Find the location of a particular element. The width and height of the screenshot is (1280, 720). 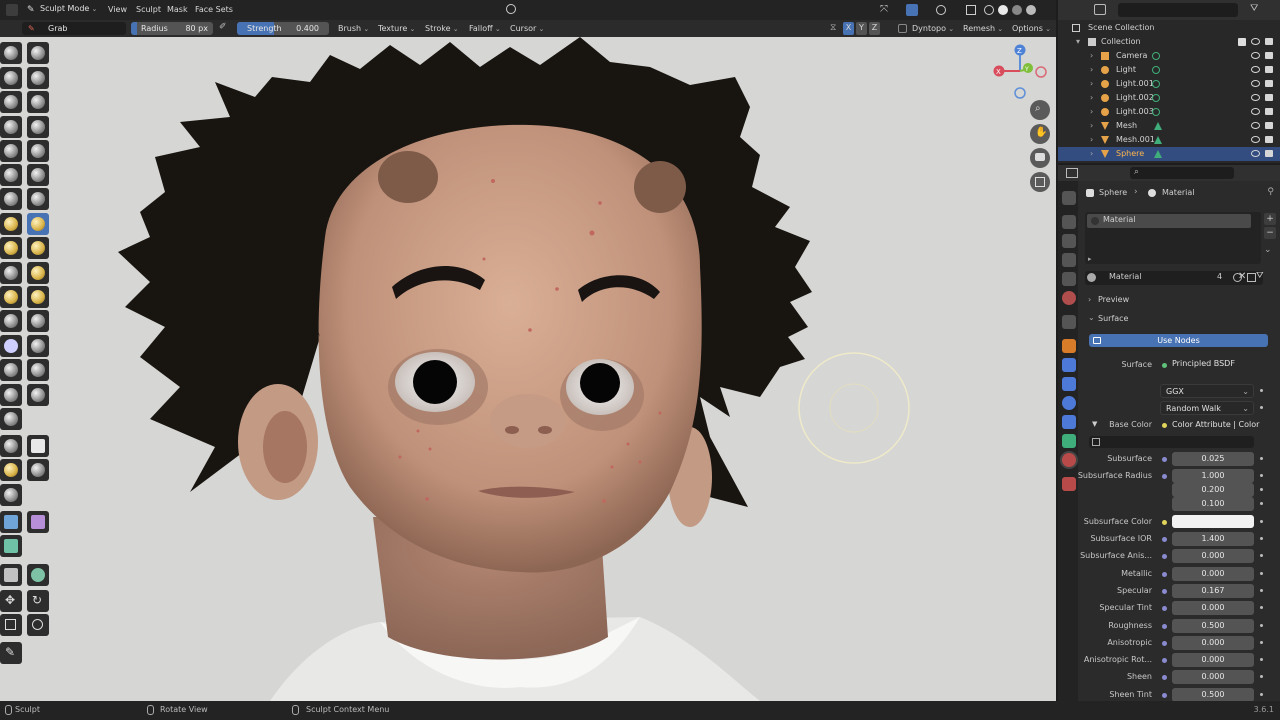

cloth-filter-tool is located at coordinates (38, 522).